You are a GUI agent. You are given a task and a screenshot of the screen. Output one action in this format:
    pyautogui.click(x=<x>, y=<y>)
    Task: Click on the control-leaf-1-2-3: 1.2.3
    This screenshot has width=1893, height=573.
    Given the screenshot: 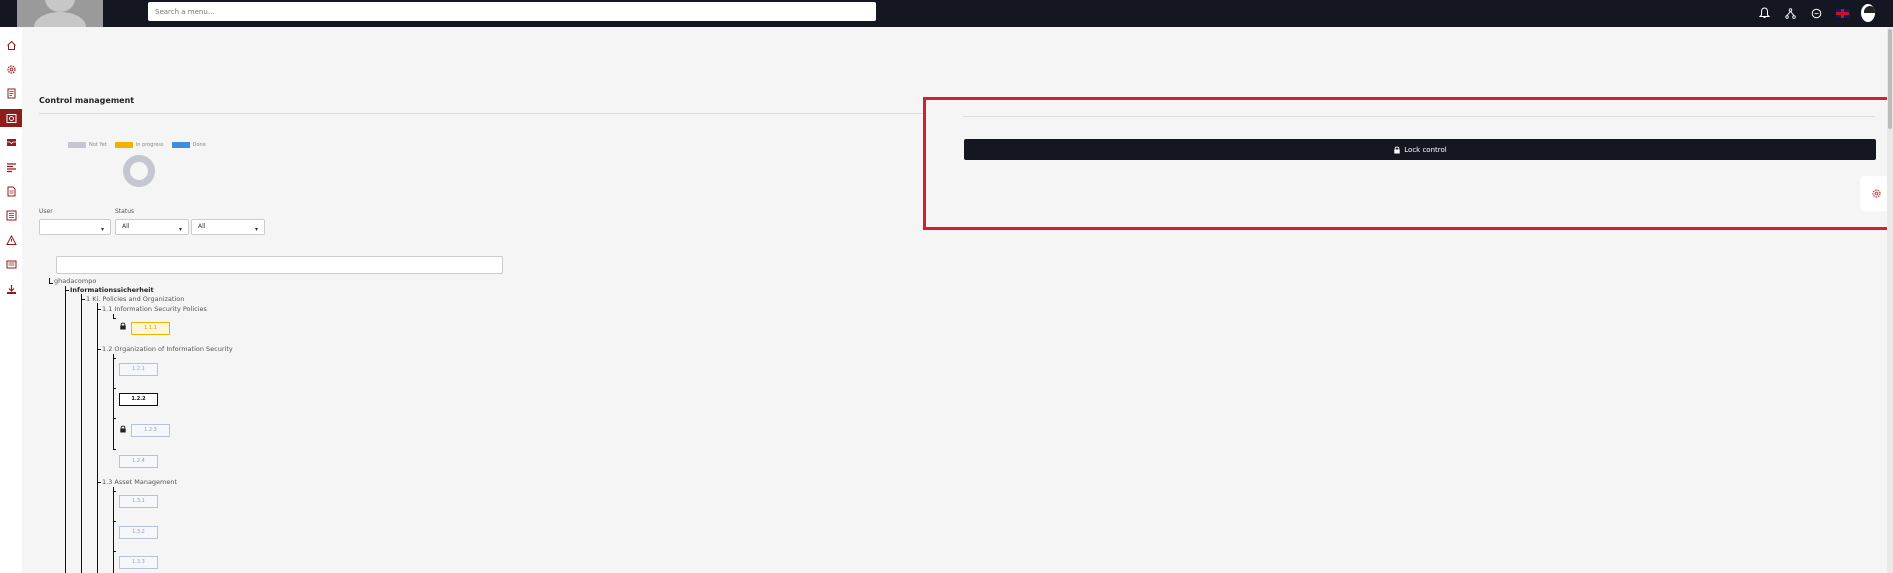 What is the action you would take?
    pyautogui.click(x=150, y=430)
    